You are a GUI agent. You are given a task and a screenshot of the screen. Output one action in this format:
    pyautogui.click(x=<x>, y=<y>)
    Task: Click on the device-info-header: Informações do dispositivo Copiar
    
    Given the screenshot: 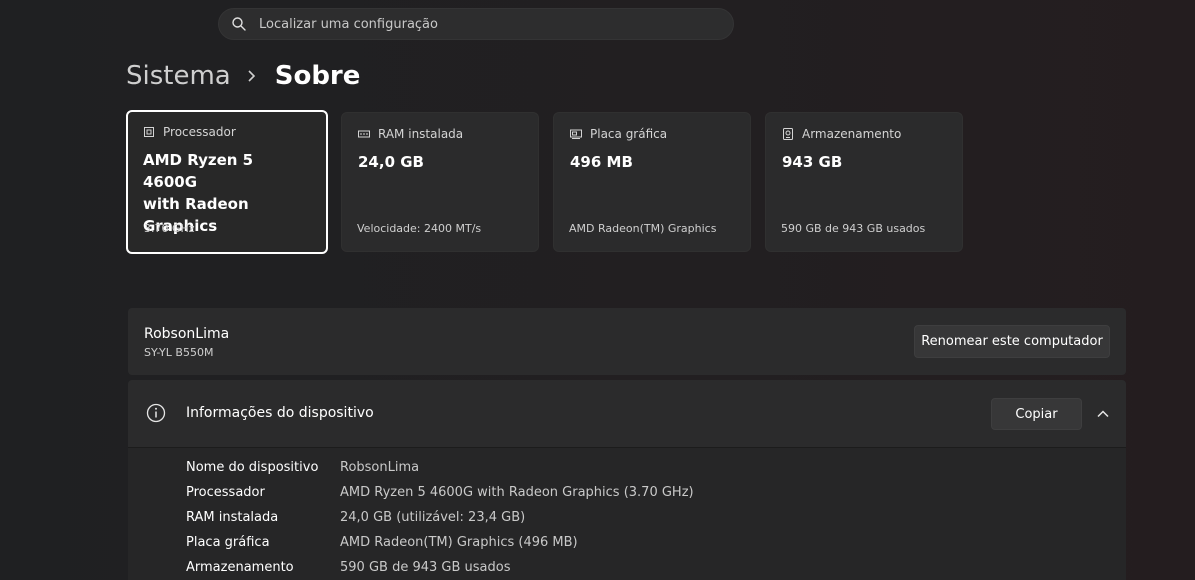 What is the action you would take?
    pyautogui.click(x=627, y=413)
    